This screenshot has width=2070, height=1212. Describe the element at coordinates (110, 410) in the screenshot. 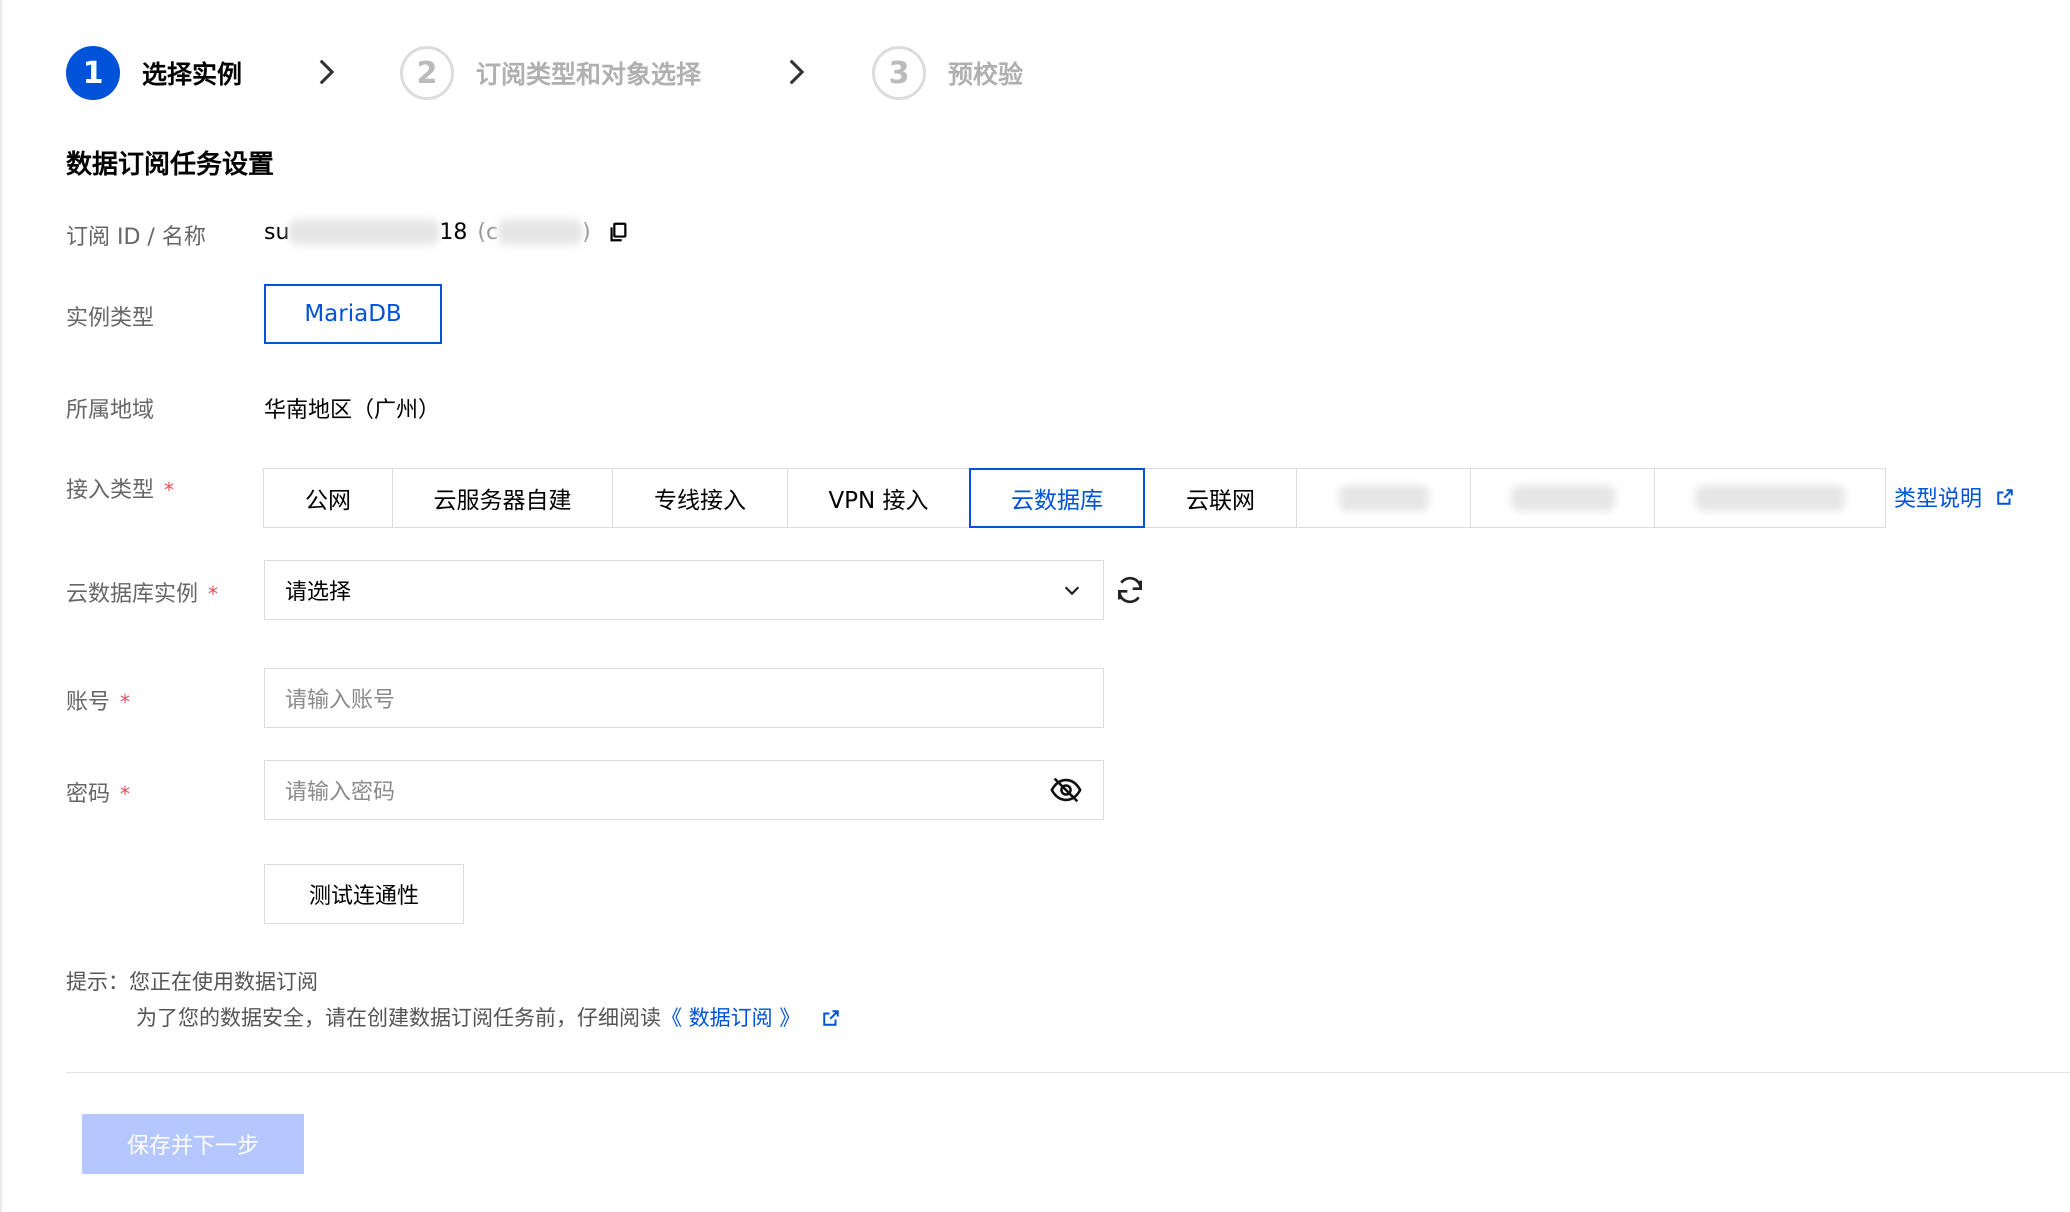

I see `region-label: 所属地域` at that location.